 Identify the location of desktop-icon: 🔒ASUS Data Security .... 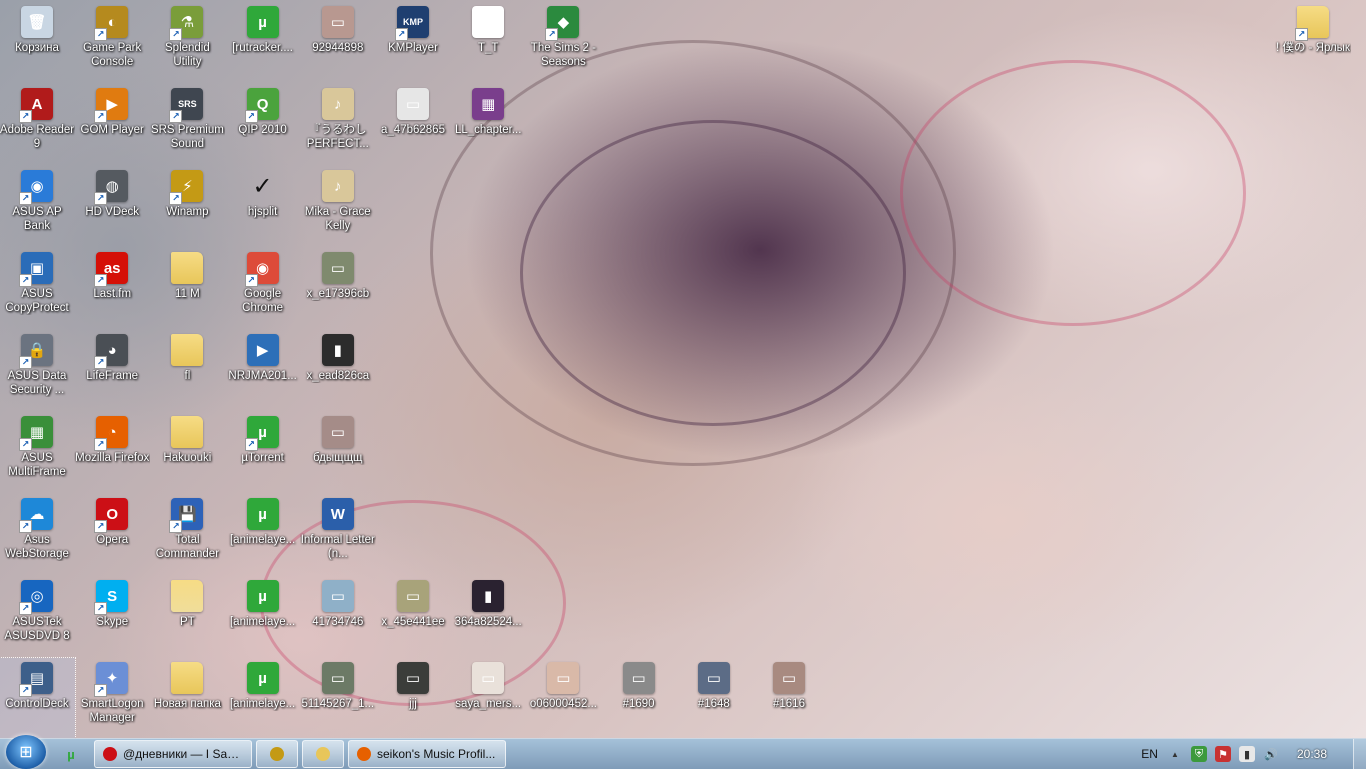
(37, 370).